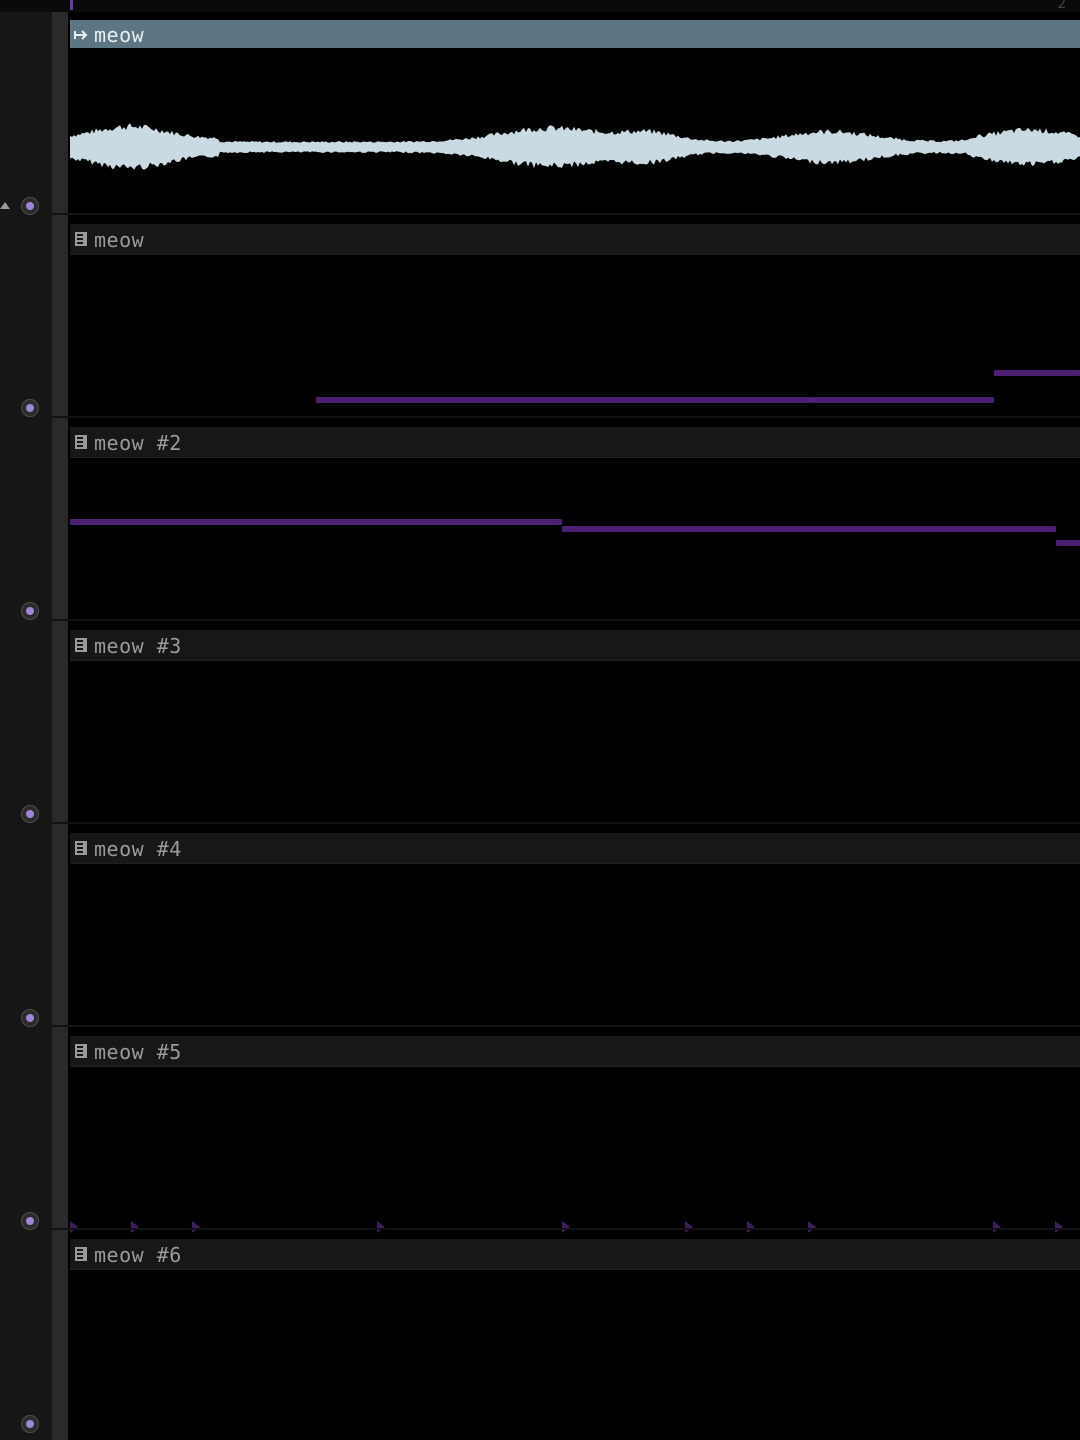 This screenshot has height=1440, width=1080. What do you see at coordinates (540, 316) in the screenshot?
I see `playlist-track-2: meow` at bounding box center [540, 316].